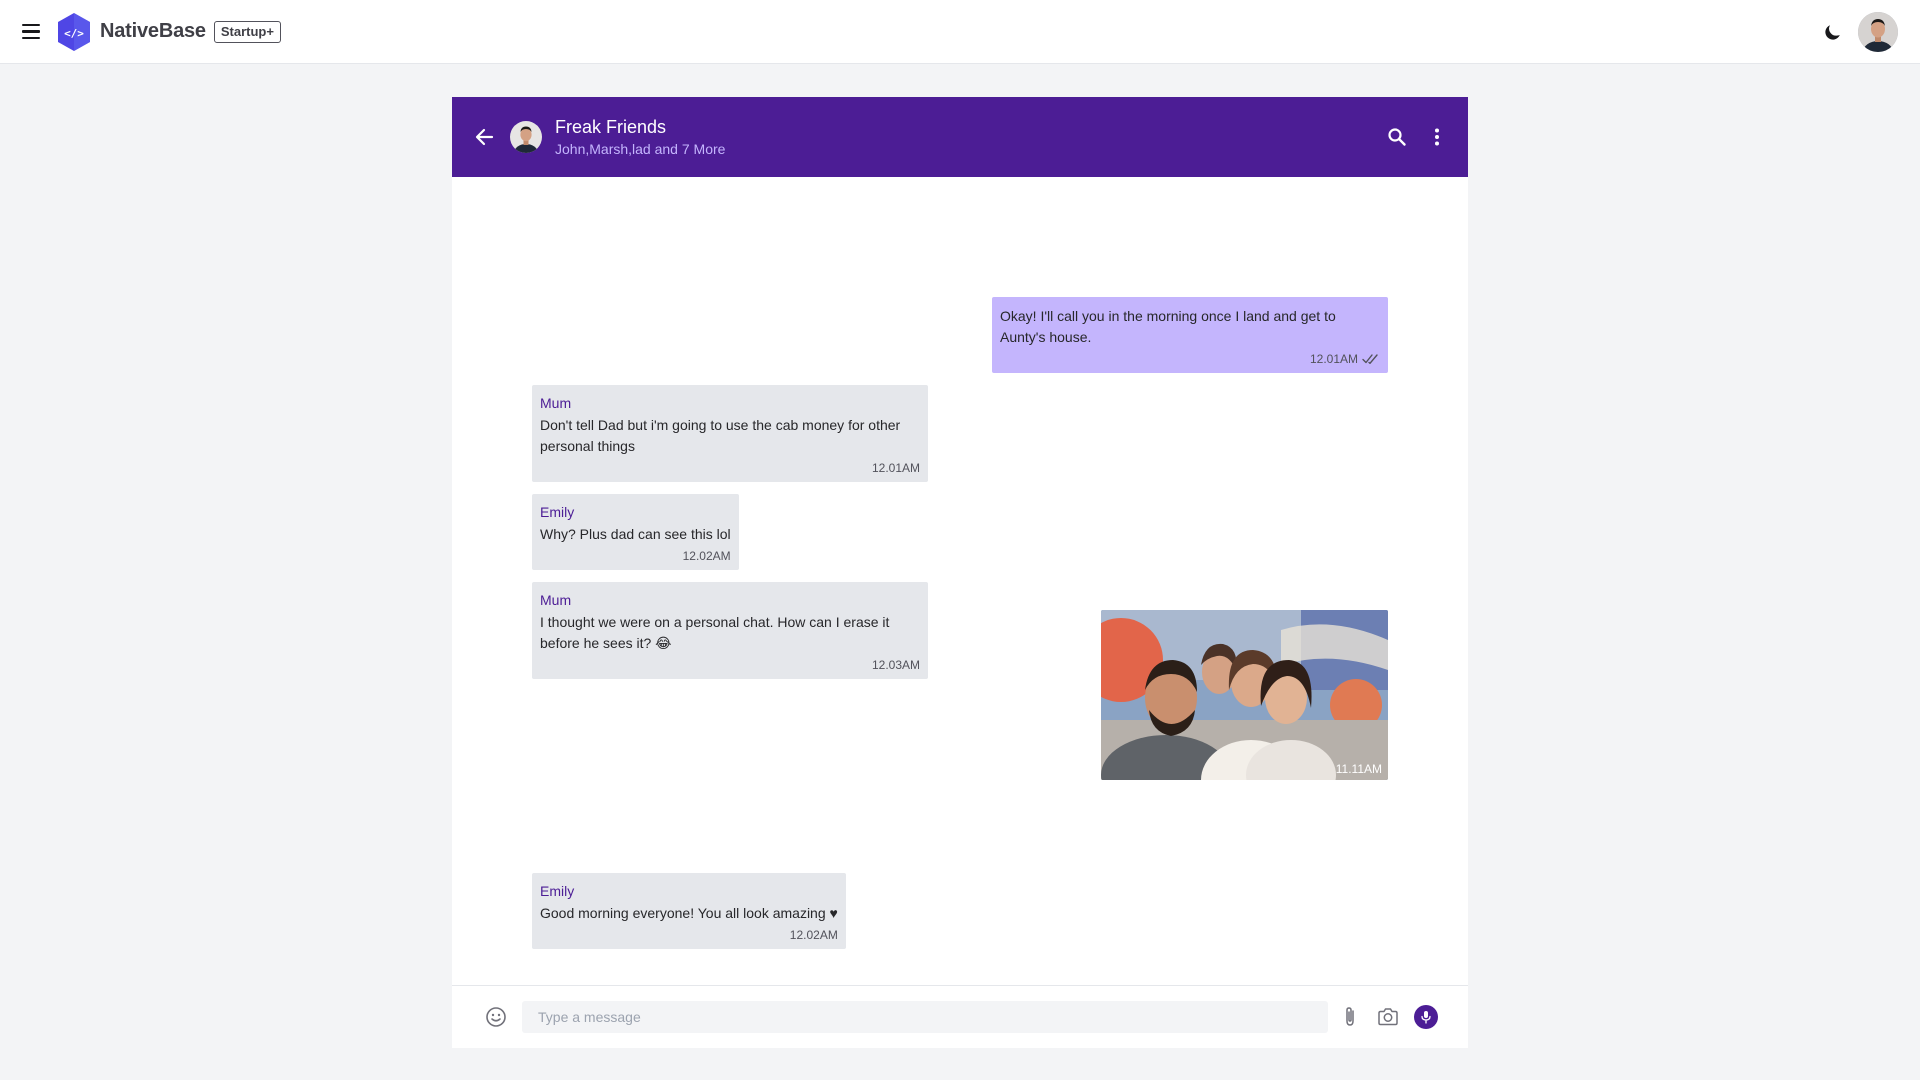 The height and width of the screenshot is (1080, 1920). Describe the element at coordinates (895, 665) in the screenshot. I see `message-time: 12.03AM` at that location.